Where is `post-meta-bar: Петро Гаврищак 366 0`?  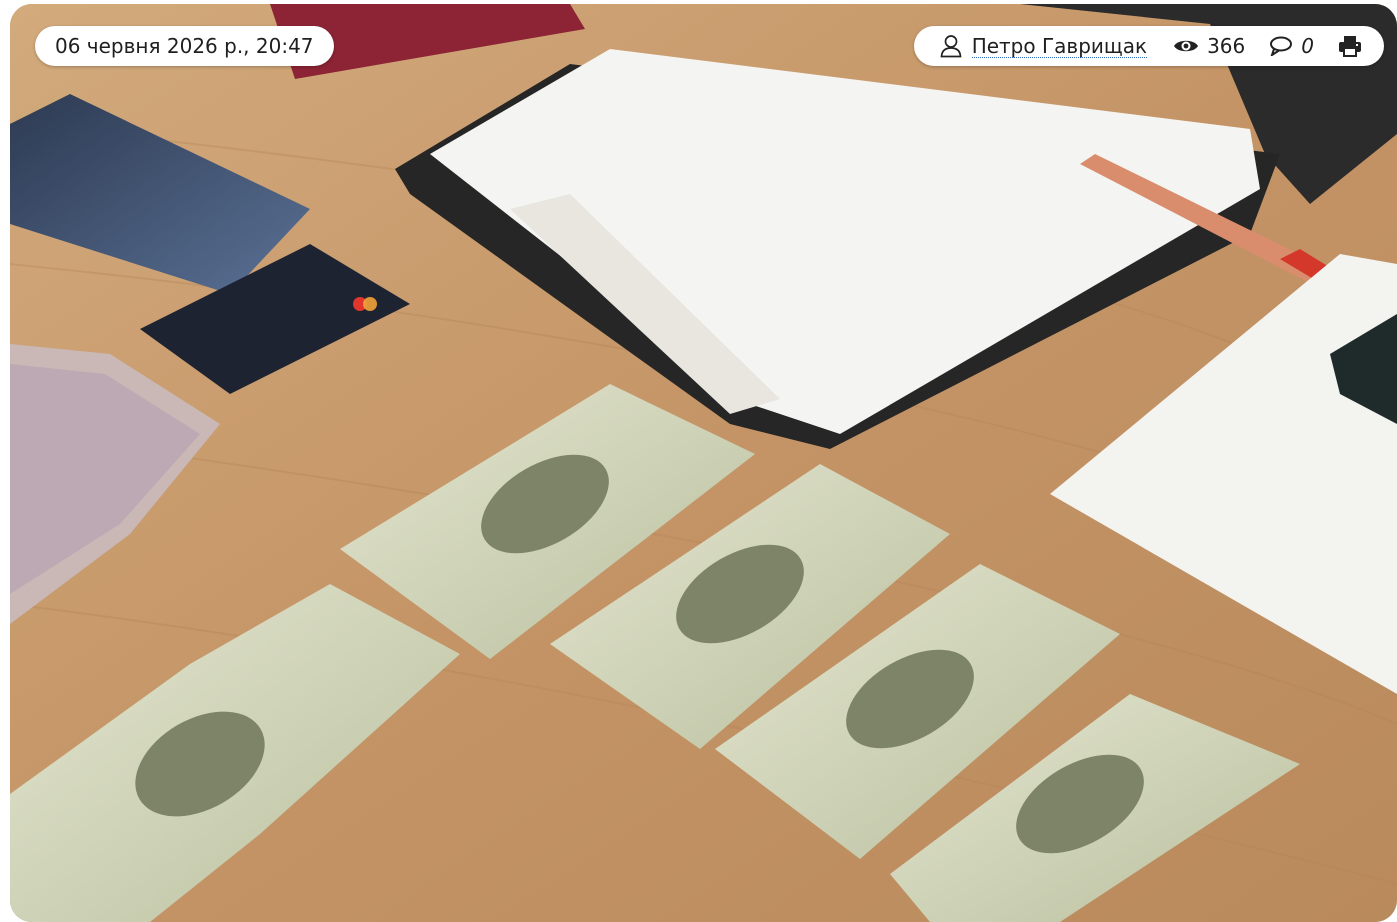 post-meta-bar: Петро Гаврищак 366 0 is located at coordinates (1148, 46).